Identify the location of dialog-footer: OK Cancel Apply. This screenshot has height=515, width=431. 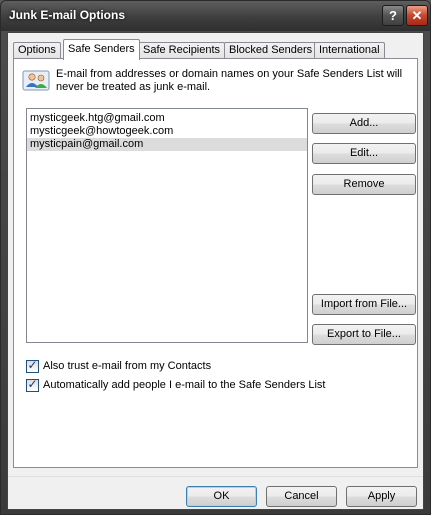
(215, 493).